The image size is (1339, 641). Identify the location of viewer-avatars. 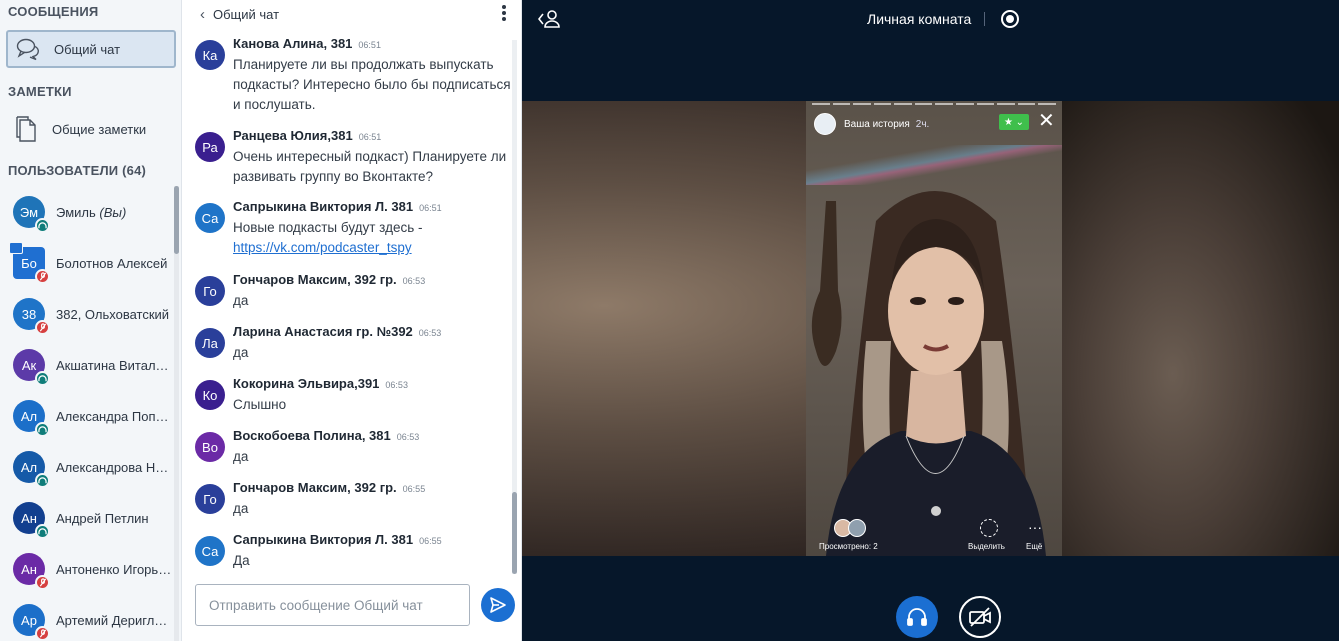
(851, 528).